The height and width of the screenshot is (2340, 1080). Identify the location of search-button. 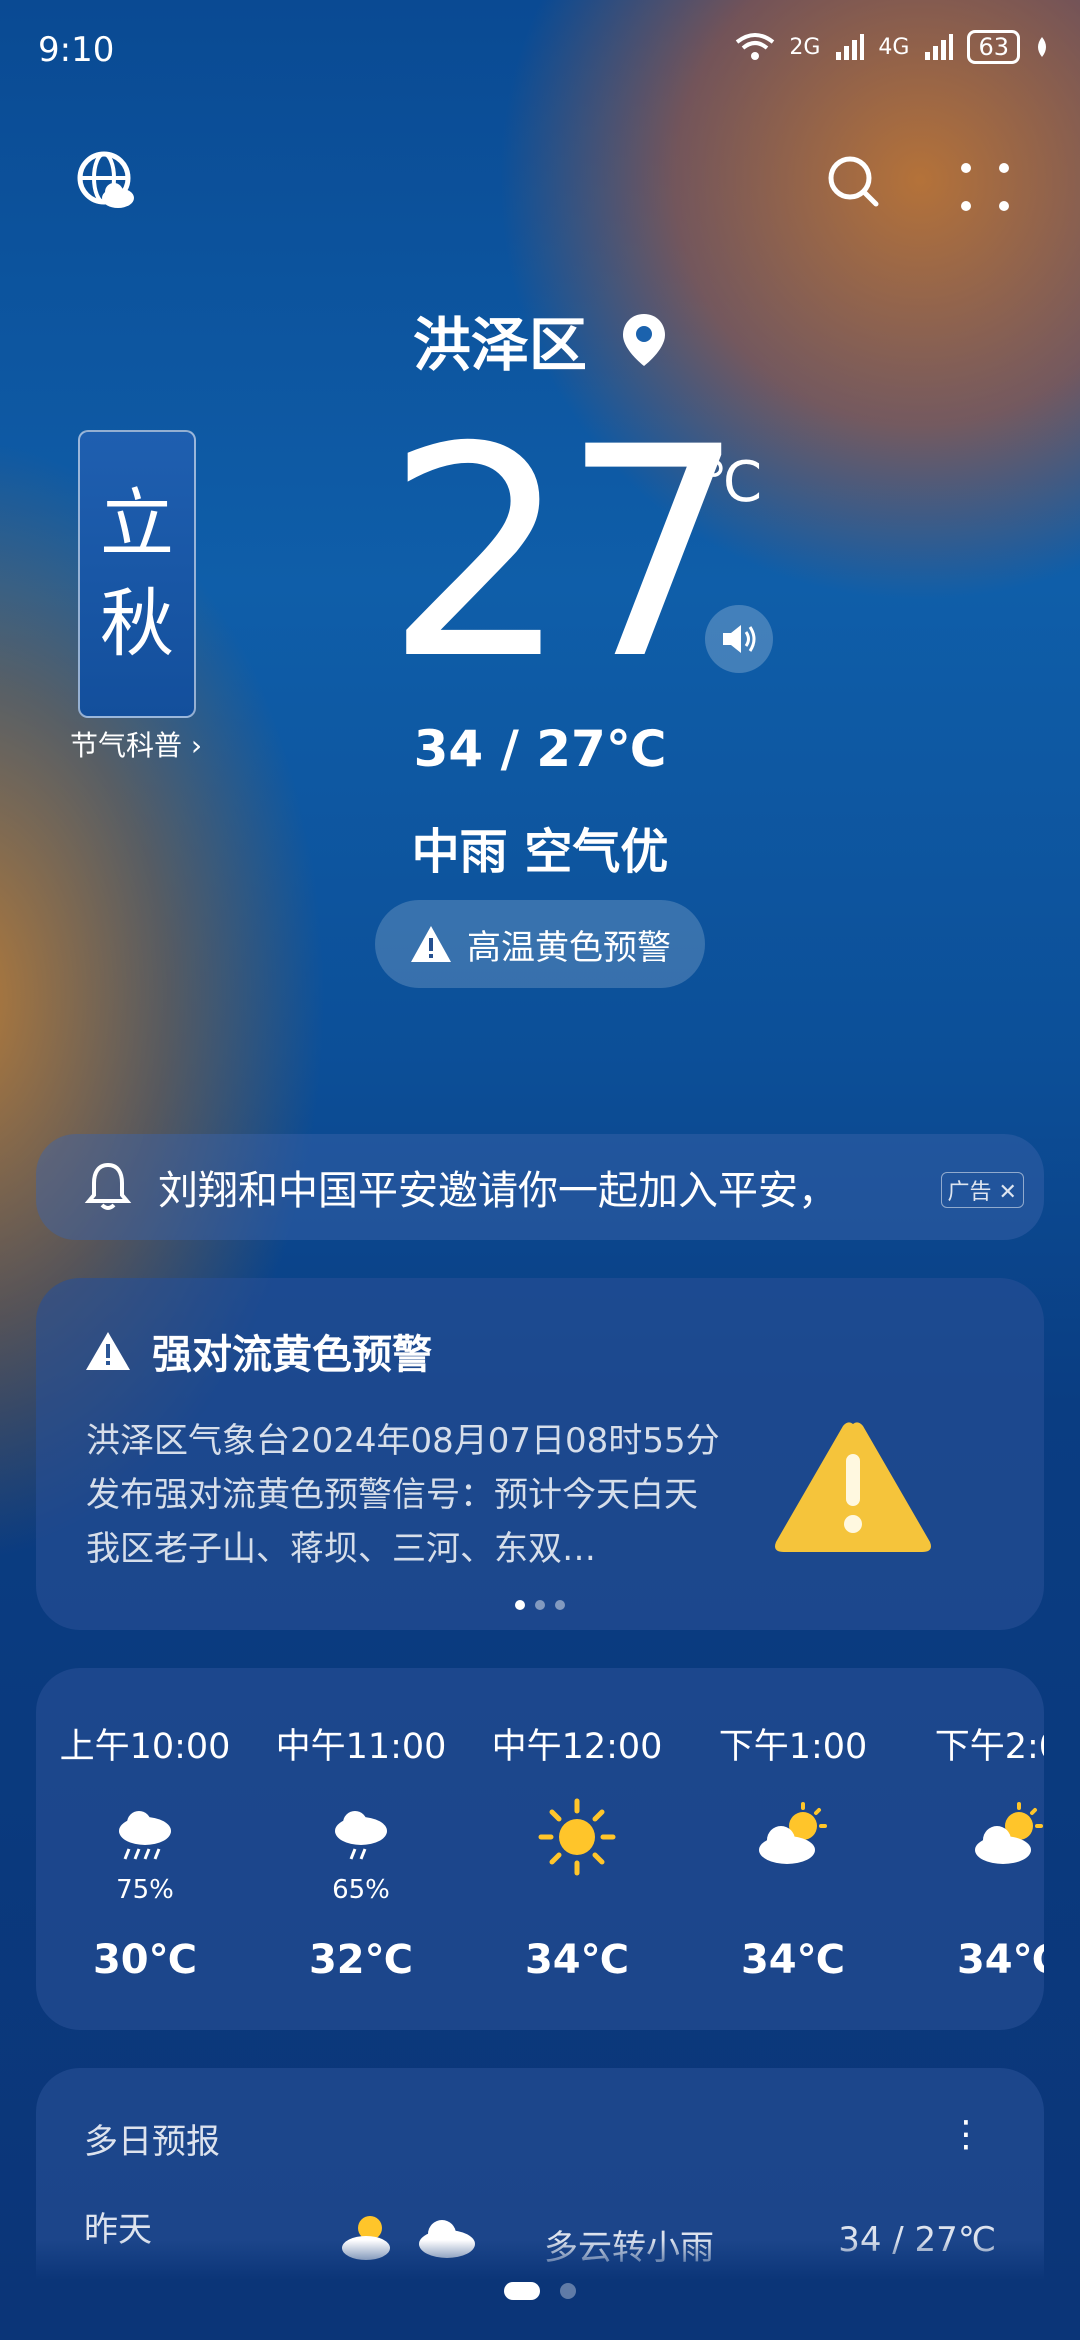
(853, 183).